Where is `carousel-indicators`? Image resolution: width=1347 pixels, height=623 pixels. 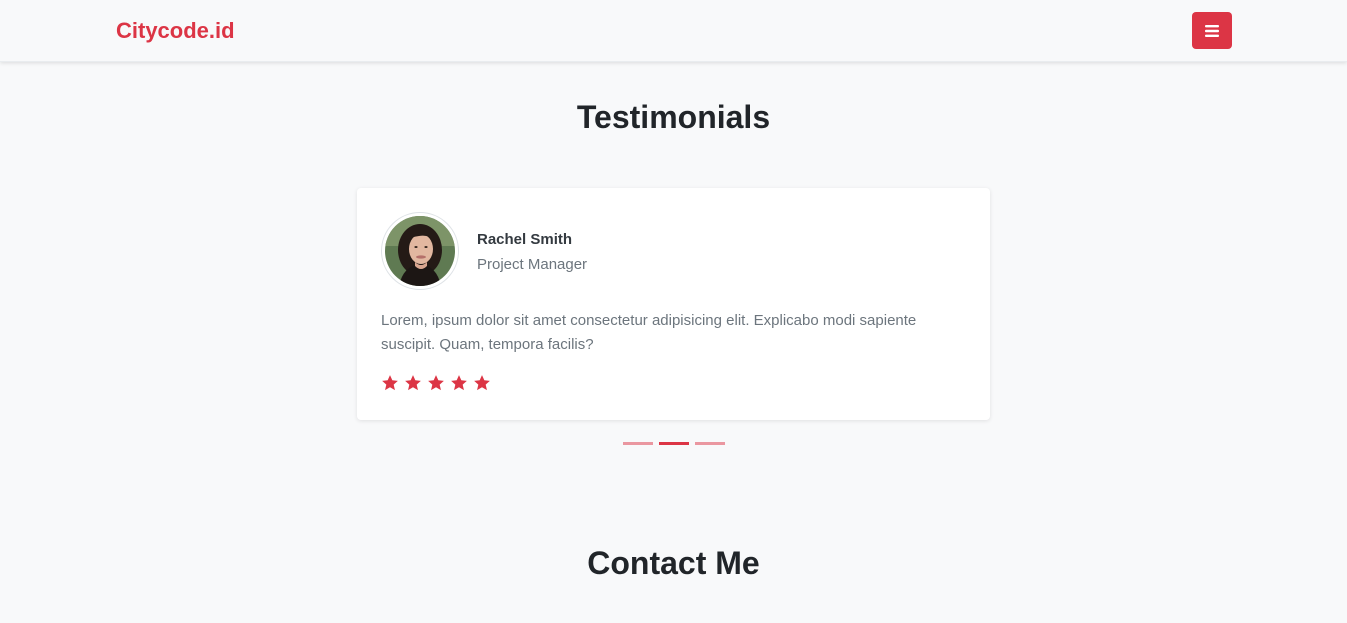
carousel-indicators is located at coordinates (674, 443).